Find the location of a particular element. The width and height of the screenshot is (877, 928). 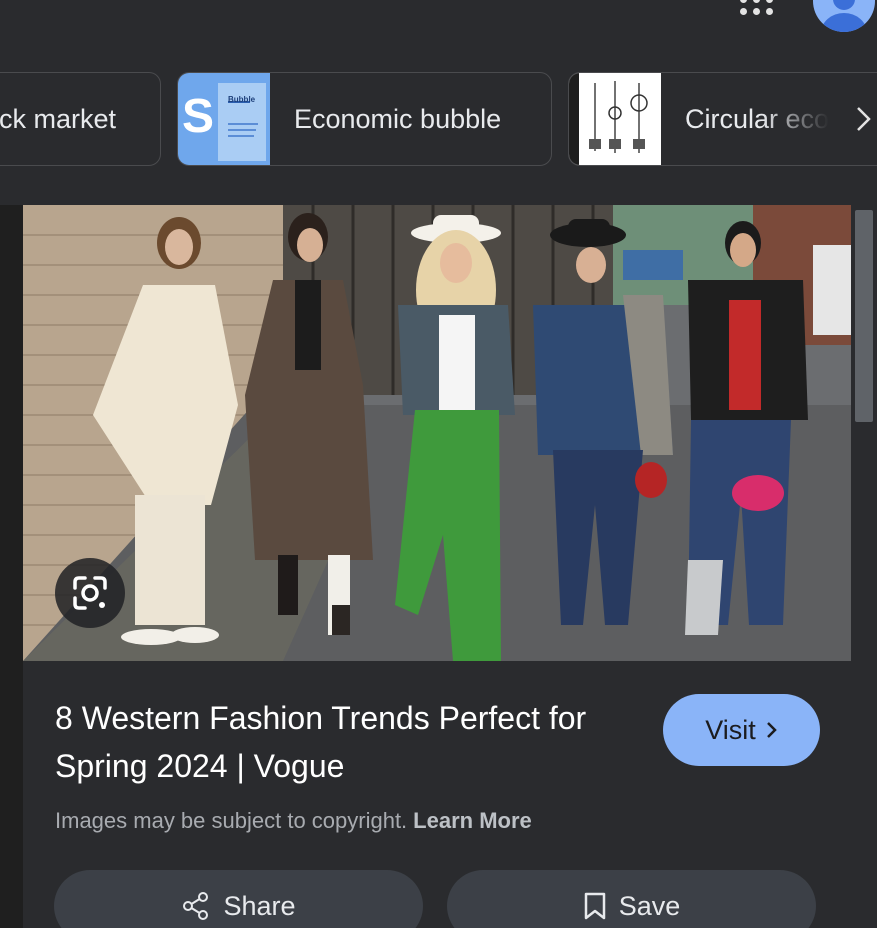

related-chip-economic-bubble: S Bubble Economic bubble is located at coordinates (364, 119).